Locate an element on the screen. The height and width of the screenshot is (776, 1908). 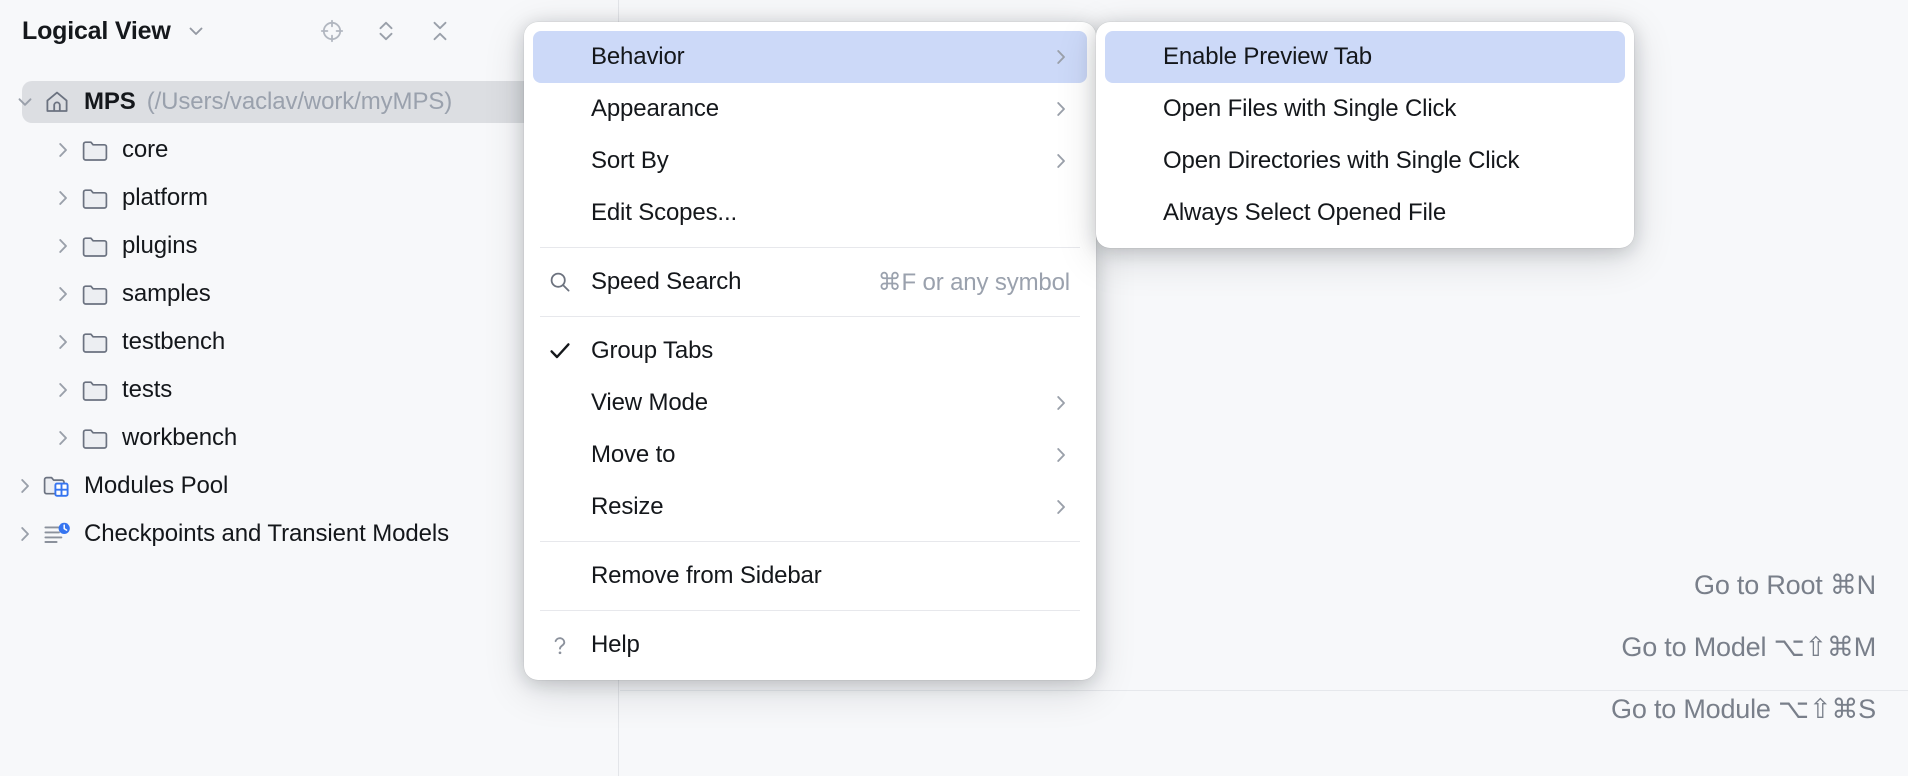
submenu-item-label: Open Directories with Single Click is located at coordinates (1341, 160).